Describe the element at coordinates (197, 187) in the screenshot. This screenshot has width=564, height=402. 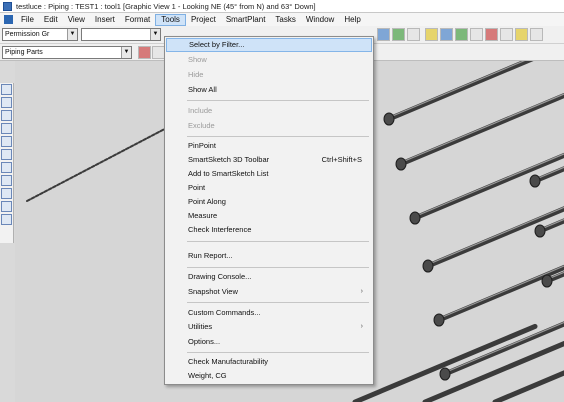
I see `menu-item-label: Point` at that location.